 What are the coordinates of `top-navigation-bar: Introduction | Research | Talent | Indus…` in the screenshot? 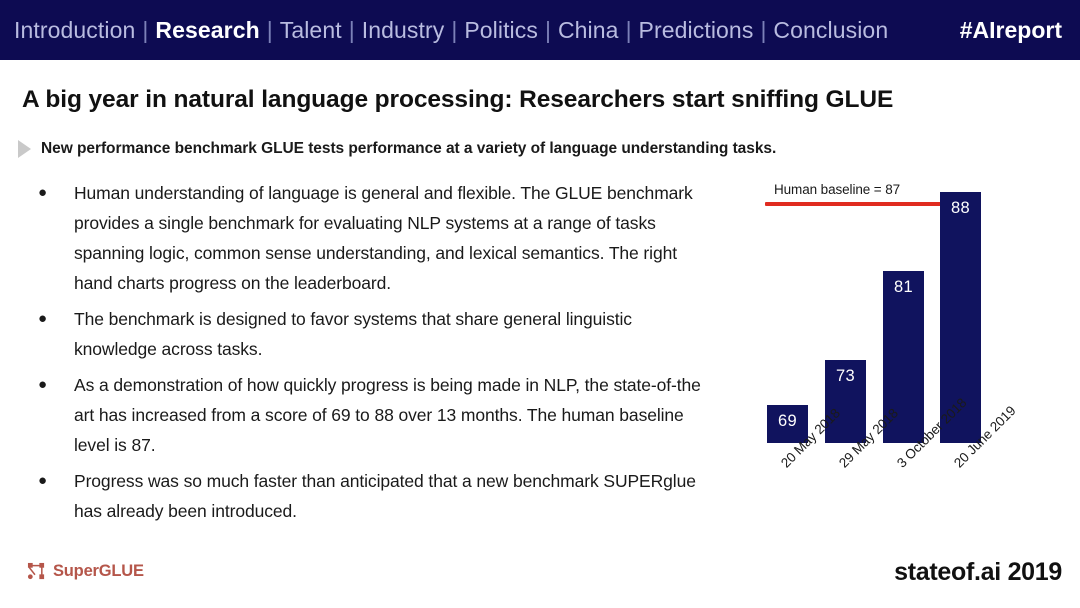 It's located at (540, 30).